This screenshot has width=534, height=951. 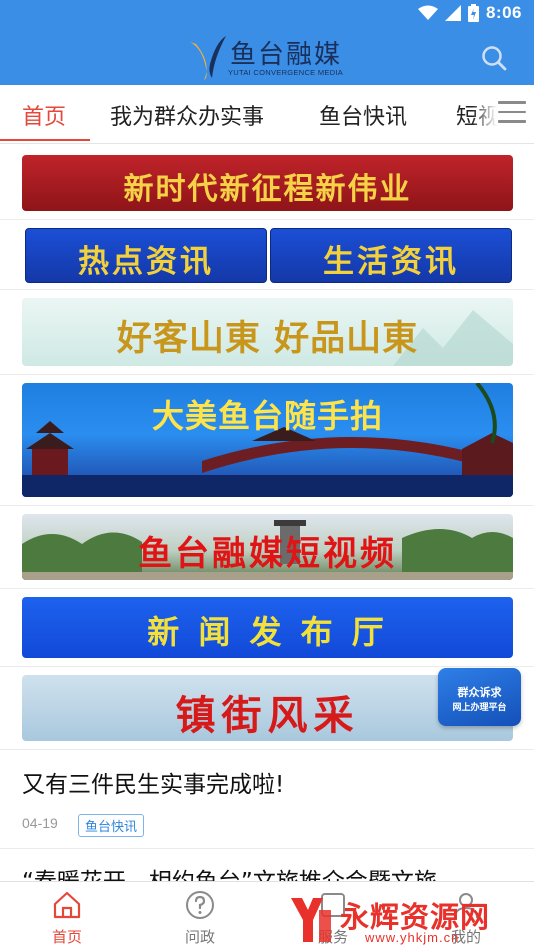 I want to click on logo-subtext: YUTAI CONVERGENCE MEDIA, so click(x=286, y=72).